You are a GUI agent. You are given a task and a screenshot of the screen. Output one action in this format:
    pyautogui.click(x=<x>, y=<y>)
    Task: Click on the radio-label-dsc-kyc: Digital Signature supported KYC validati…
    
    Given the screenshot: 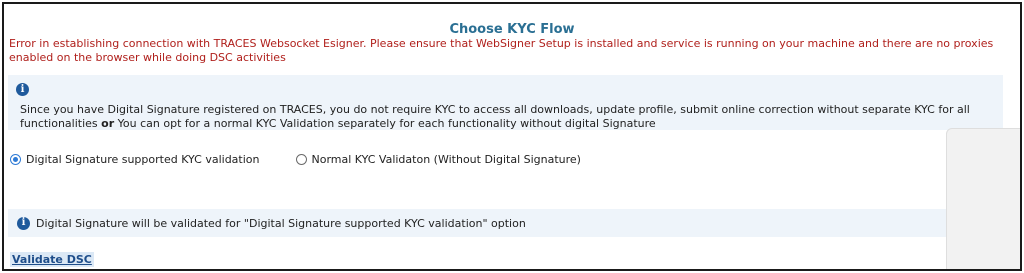 What is the action you would take?
    pyautogui.click(x=143, y=159)
    